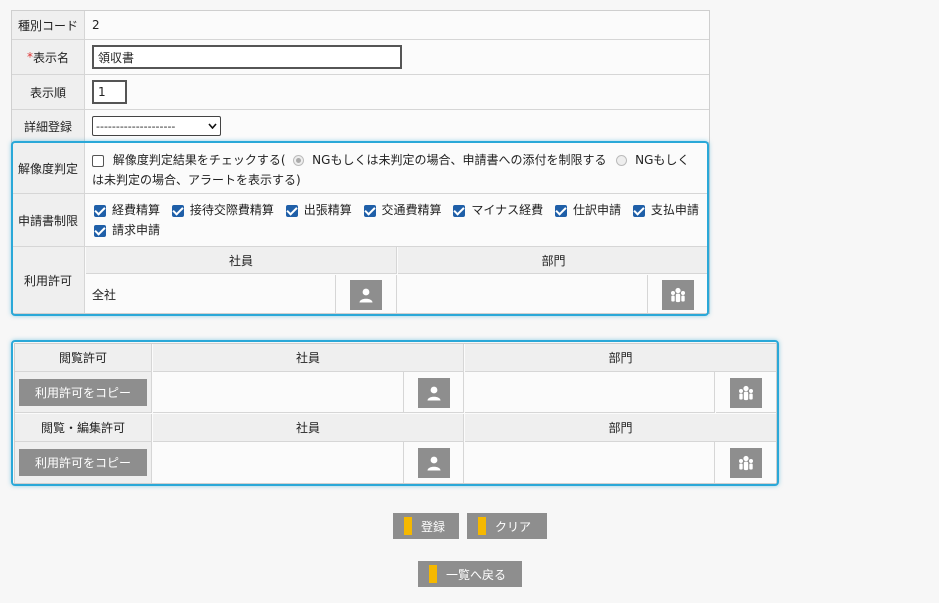 The width and height of the screenshot is (939, 603). I want to click on usage-employee-value: 全社, so click(104, 294).